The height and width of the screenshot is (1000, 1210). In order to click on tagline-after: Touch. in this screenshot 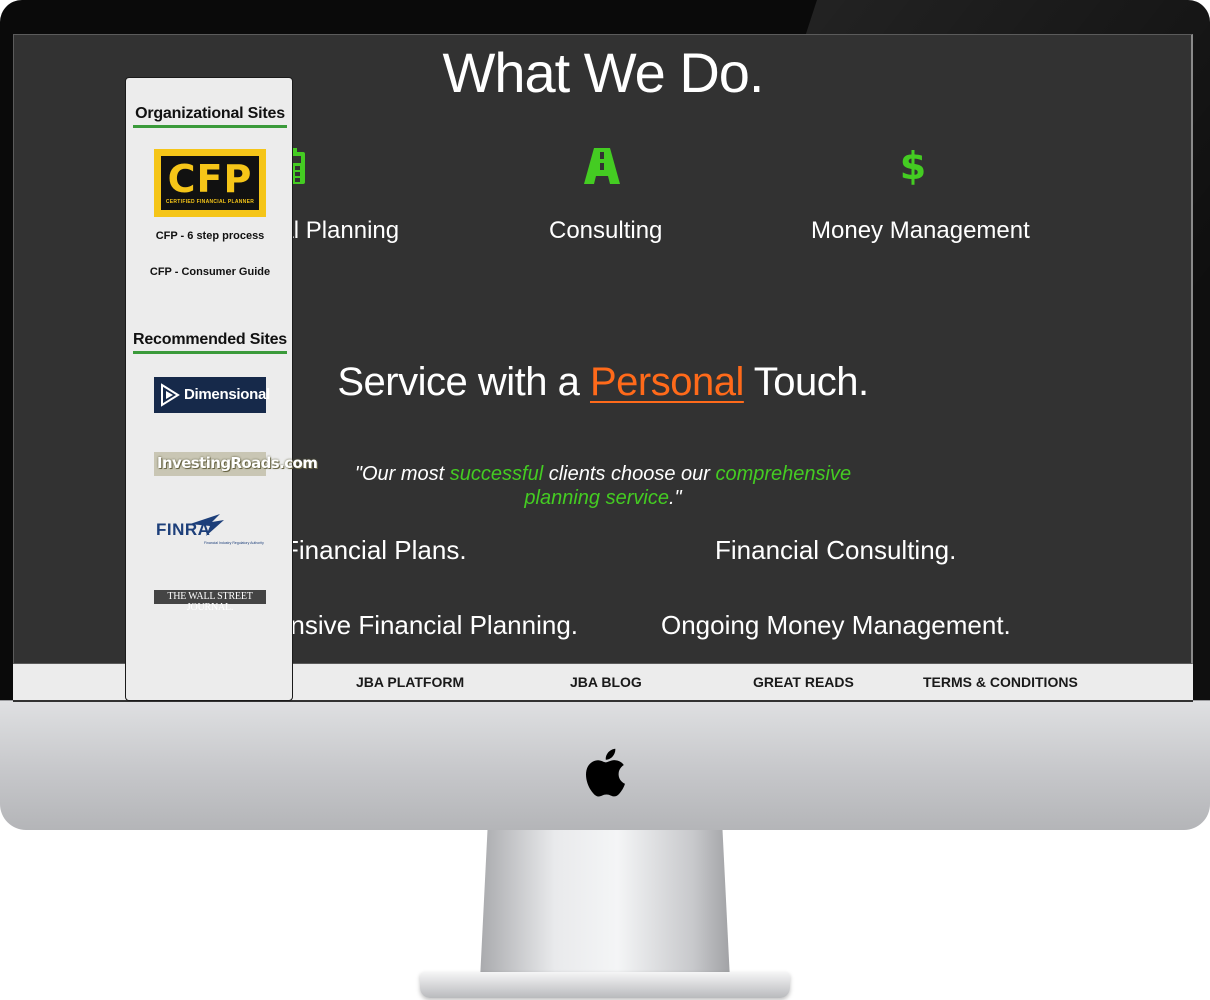, I will do `click(806, 382)`.